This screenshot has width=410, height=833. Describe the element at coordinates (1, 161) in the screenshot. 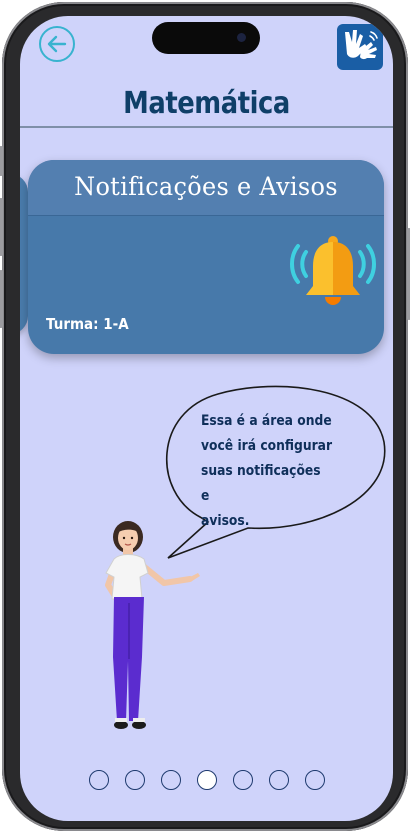

I see `mute-switch` at that location.